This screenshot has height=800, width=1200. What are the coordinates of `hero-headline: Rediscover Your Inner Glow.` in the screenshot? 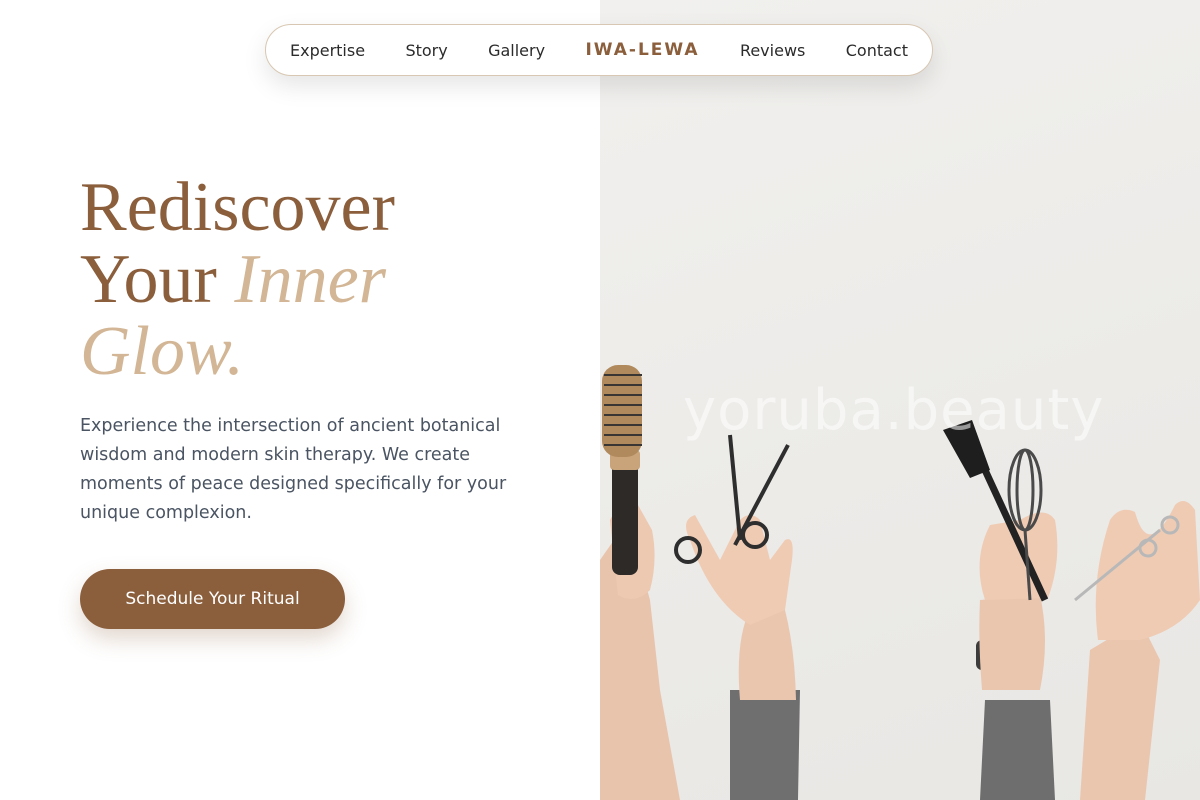 It's located at (237, 280).